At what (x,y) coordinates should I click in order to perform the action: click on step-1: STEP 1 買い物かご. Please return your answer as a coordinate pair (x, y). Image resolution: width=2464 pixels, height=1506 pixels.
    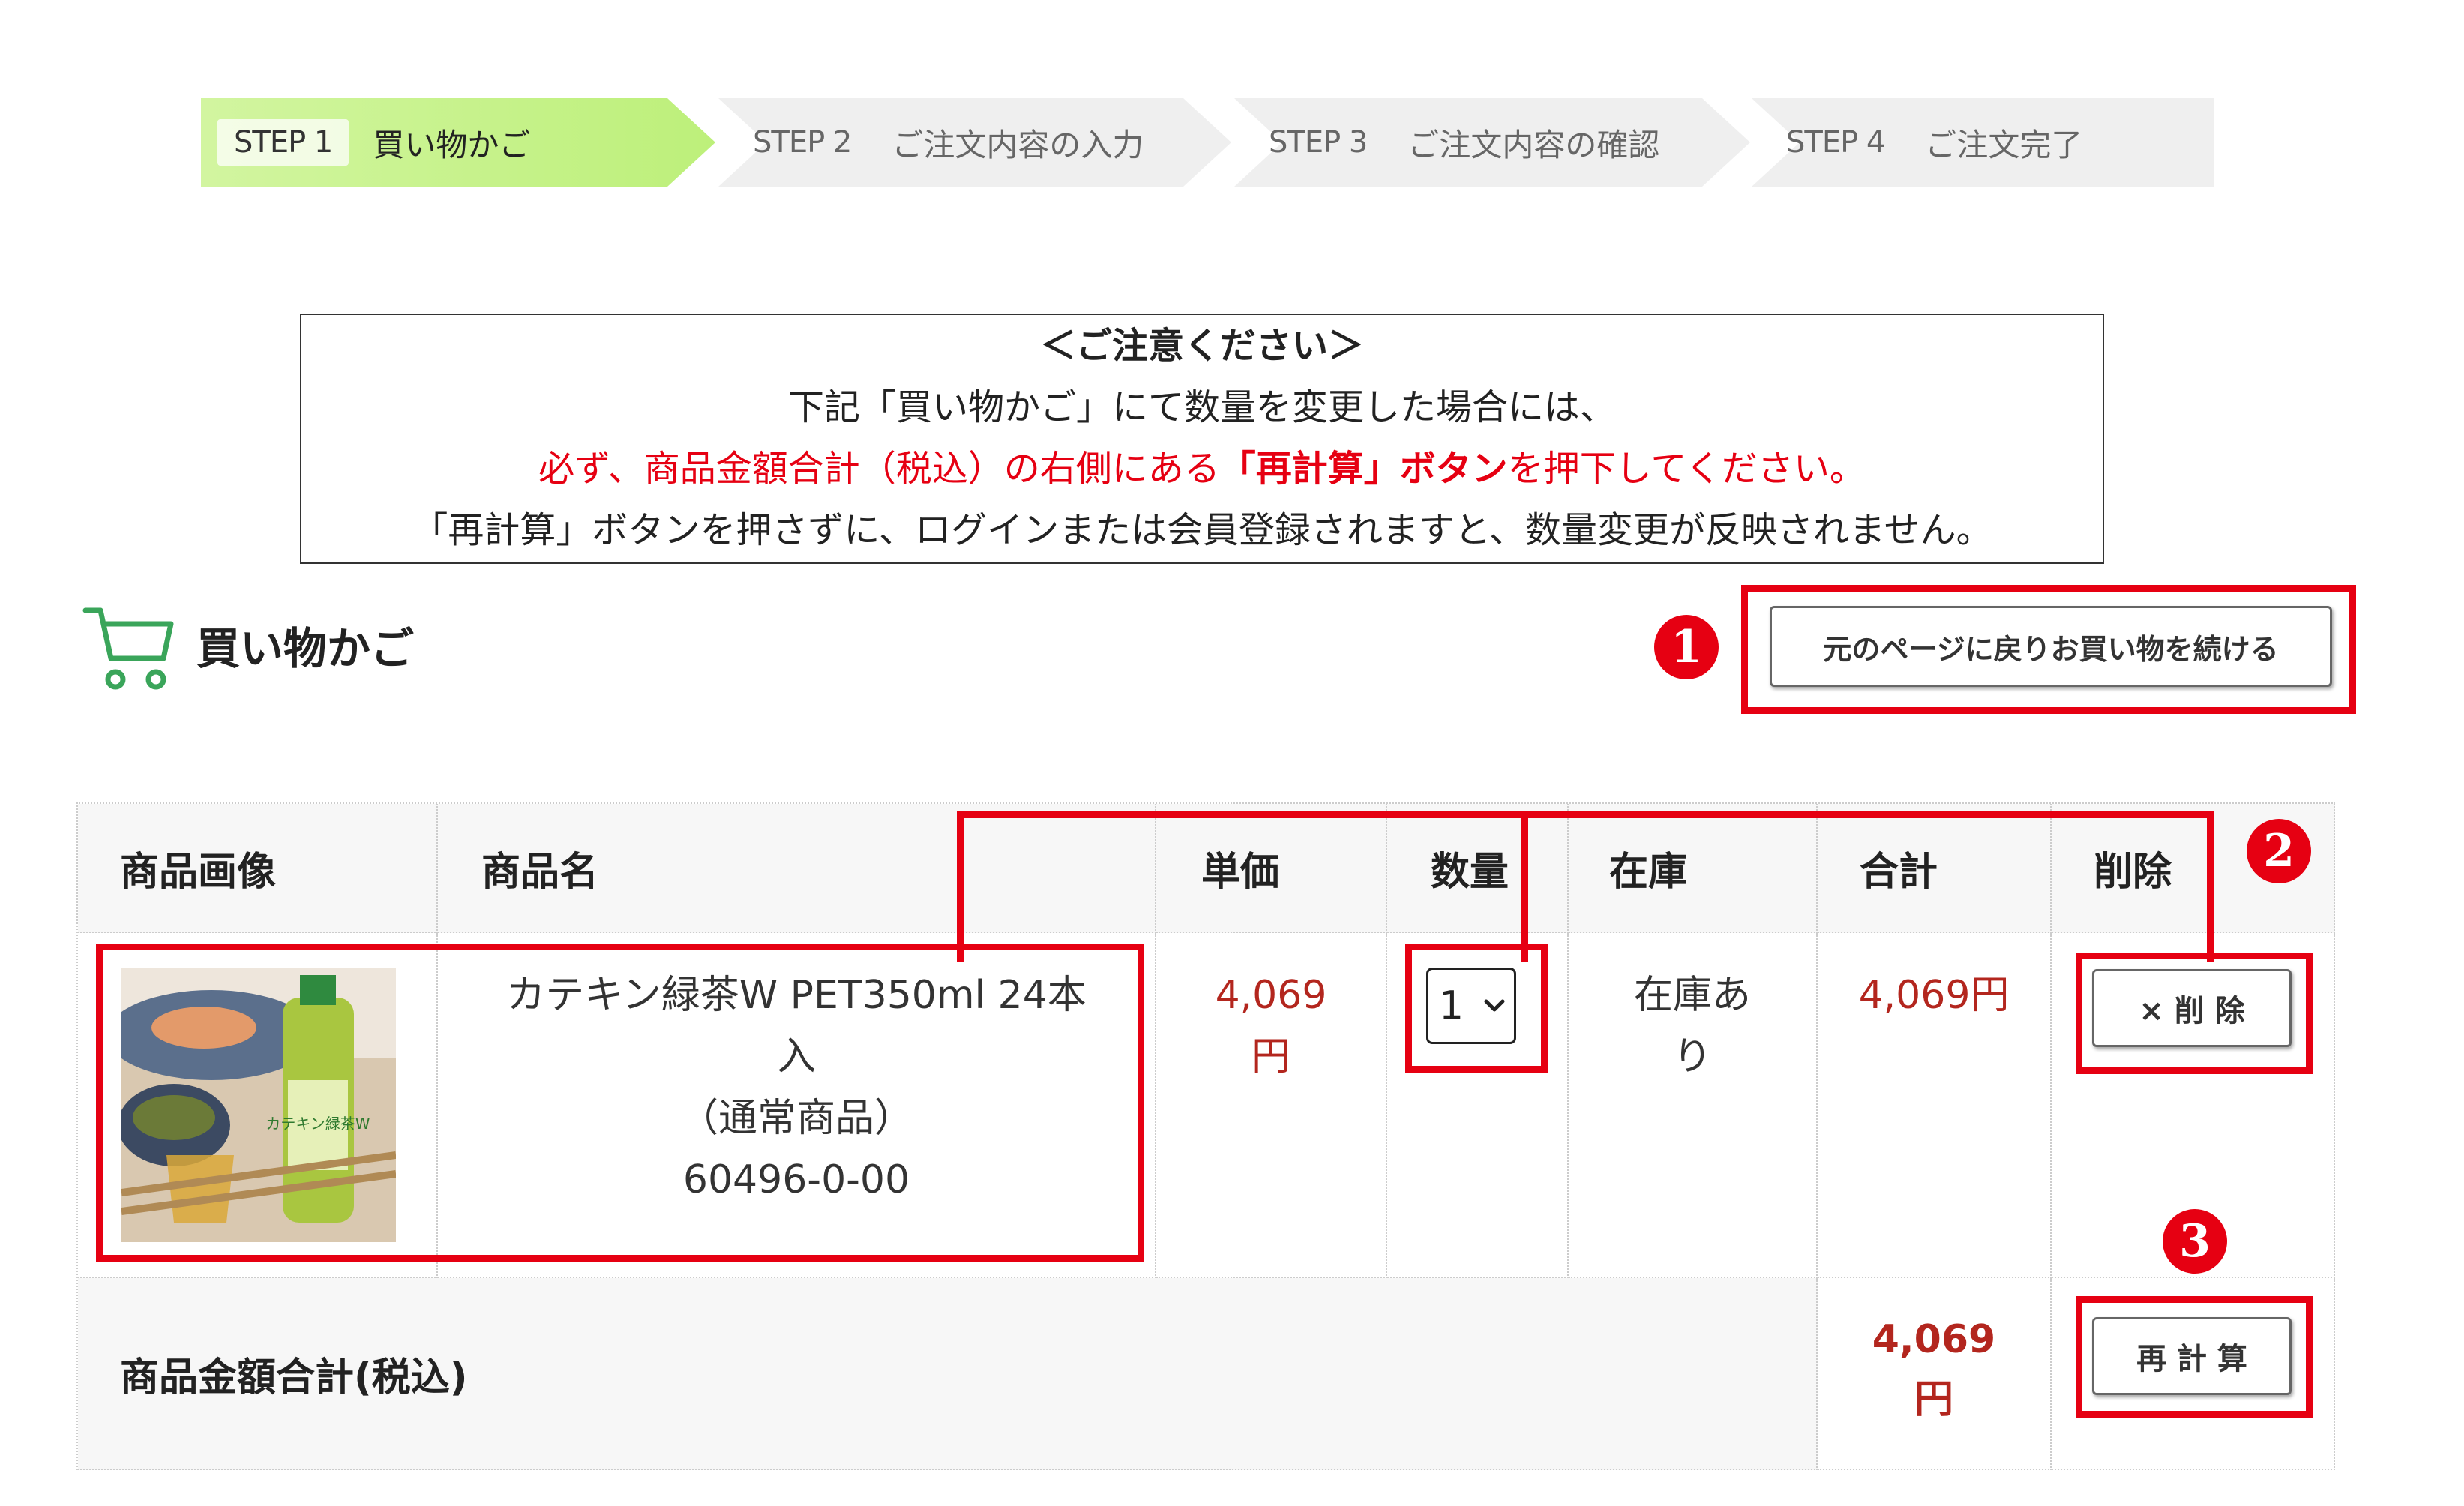
    Looking at the image, I should click on (433, 142).